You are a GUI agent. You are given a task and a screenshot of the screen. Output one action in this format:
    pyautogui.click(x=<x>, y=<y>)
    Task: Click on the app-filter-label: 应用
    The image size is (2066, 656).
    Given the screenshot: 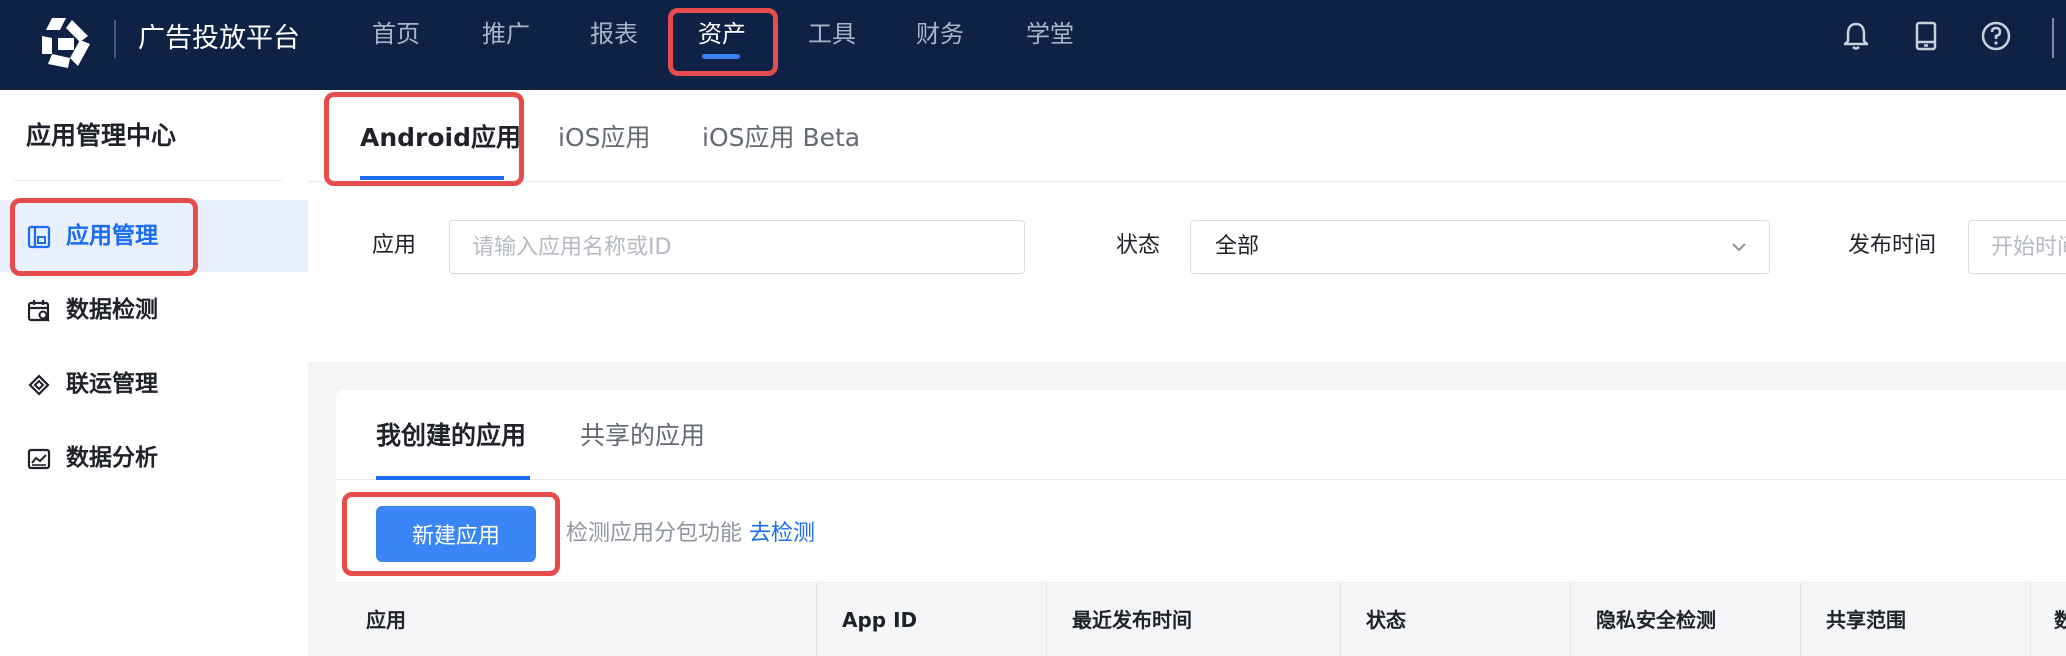 What is the action you would take?
    pyautogui.click(x=394, y=245)
    